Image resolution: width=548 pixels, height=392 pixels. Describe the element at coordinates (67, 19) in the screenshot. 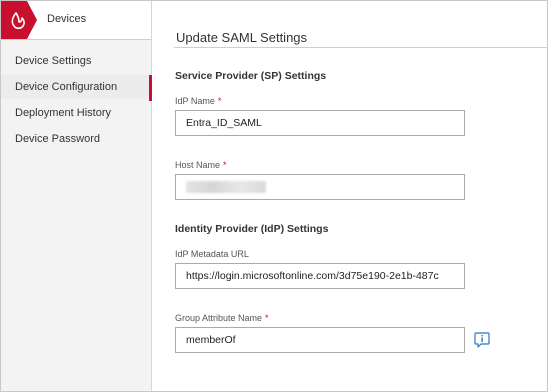

I see `brand-title: Devices` at that location.